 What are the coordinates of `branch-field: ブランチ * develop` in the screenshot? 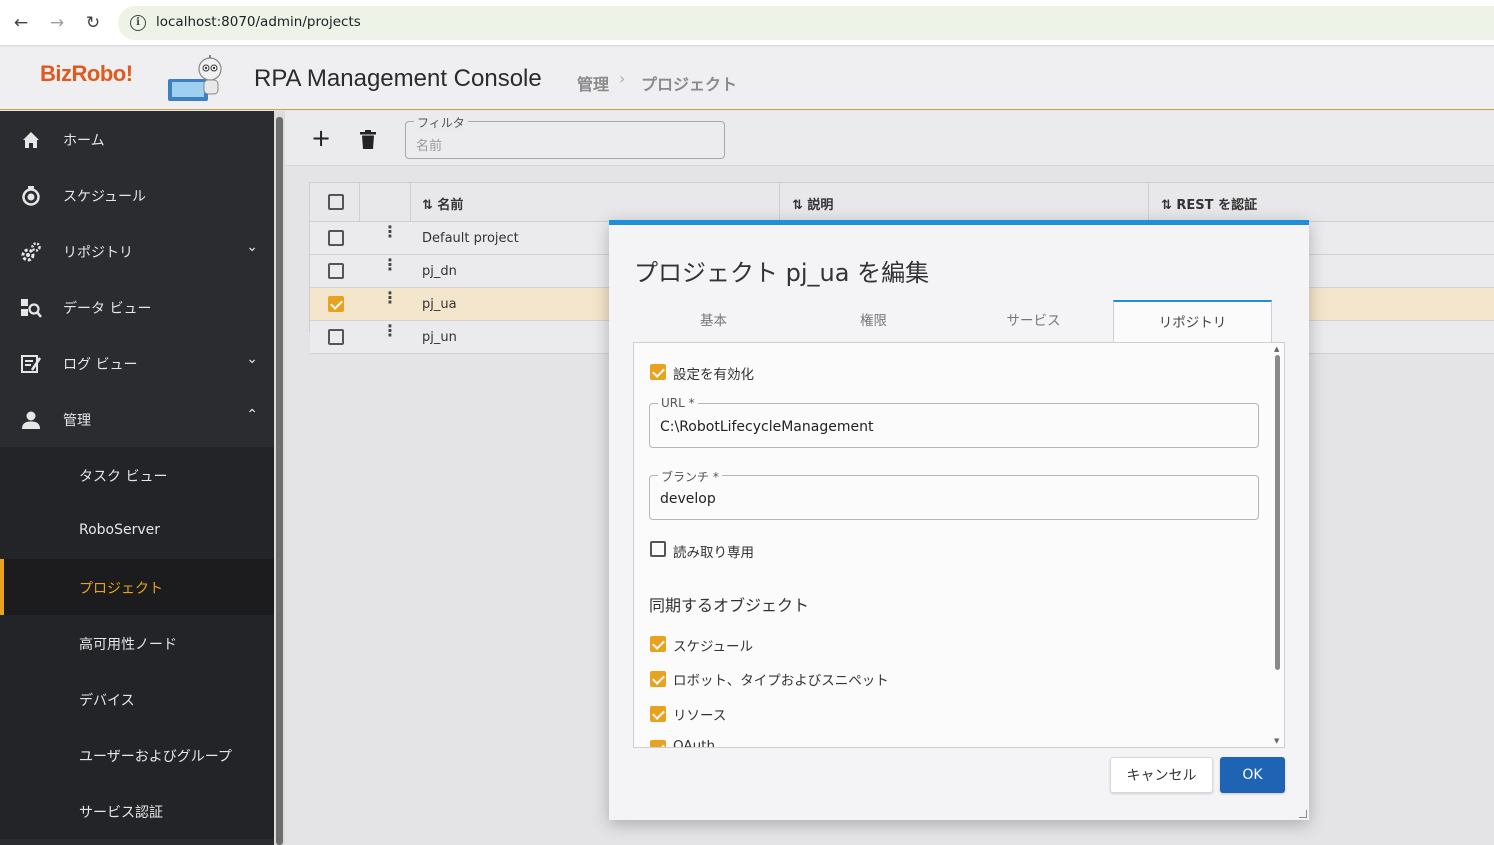 It's located at (954, 494).